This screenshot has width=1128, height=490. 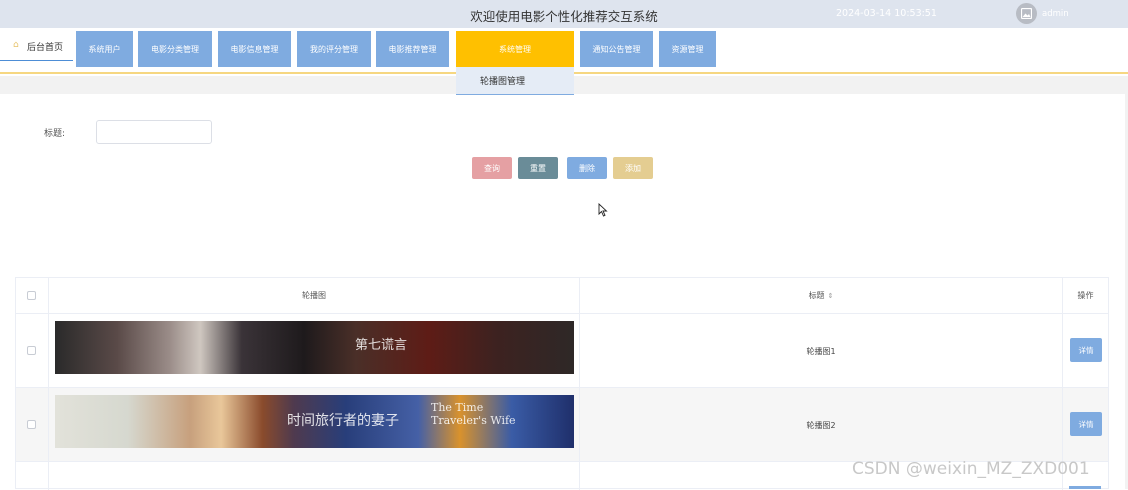 I want to click on nav-home: ⌂ 后台首页, so click(x=36, y=48).